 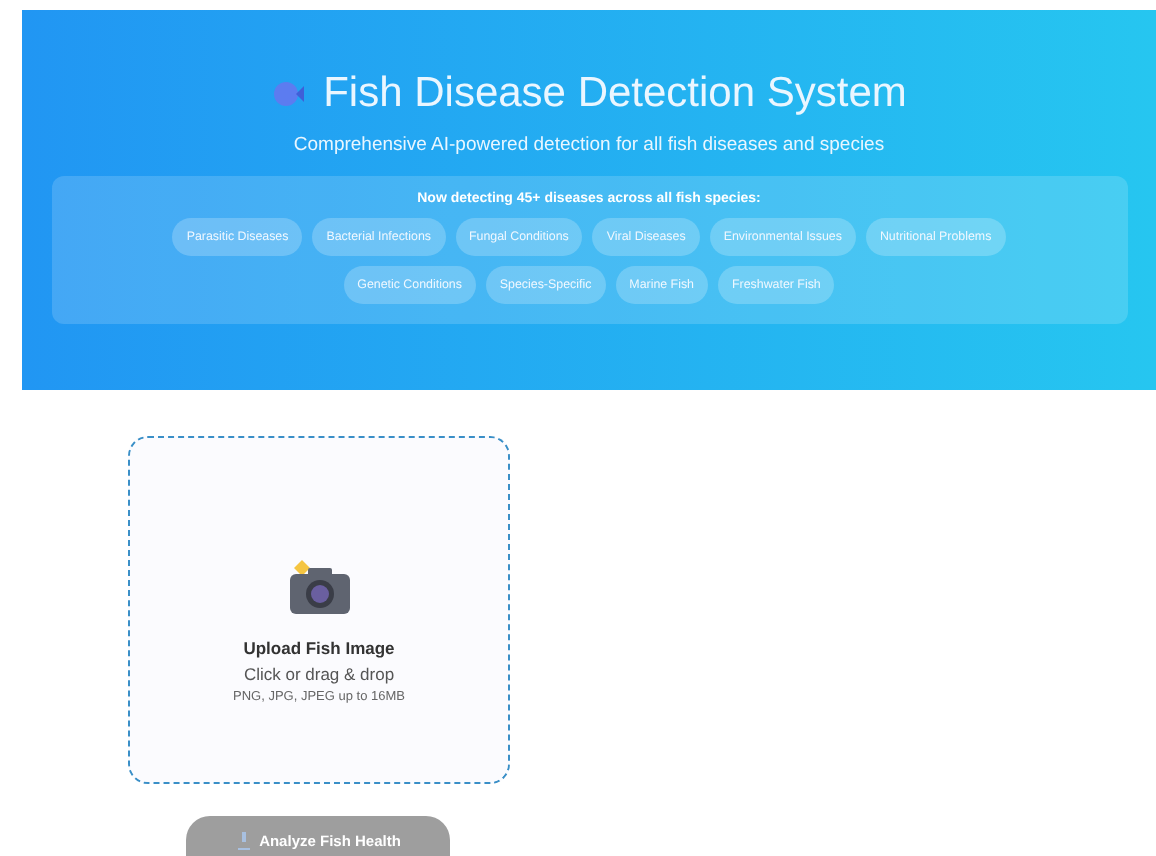 I want to click on fish-icon, so click(x=287, y=94).